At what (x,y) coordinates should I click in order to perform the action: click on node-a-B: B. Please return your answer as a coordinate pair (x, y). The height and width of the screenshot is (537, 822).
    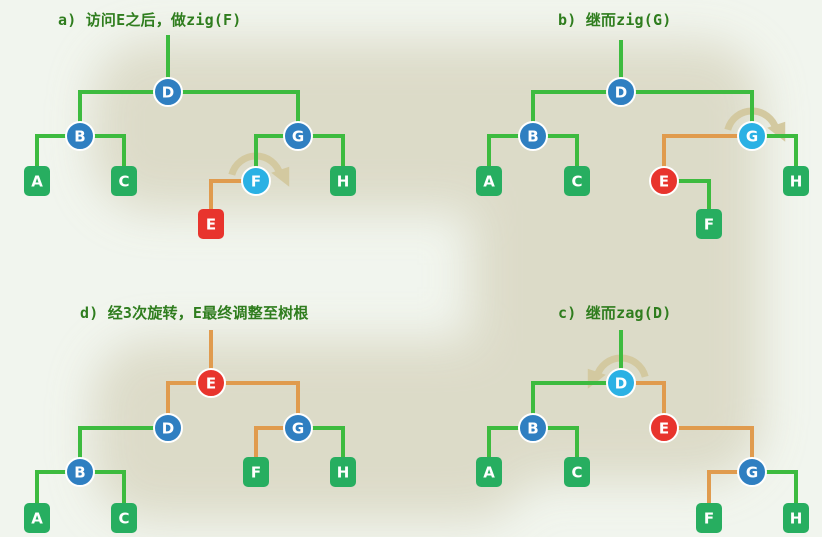
    Looking at the image, I should click on (80, 136).